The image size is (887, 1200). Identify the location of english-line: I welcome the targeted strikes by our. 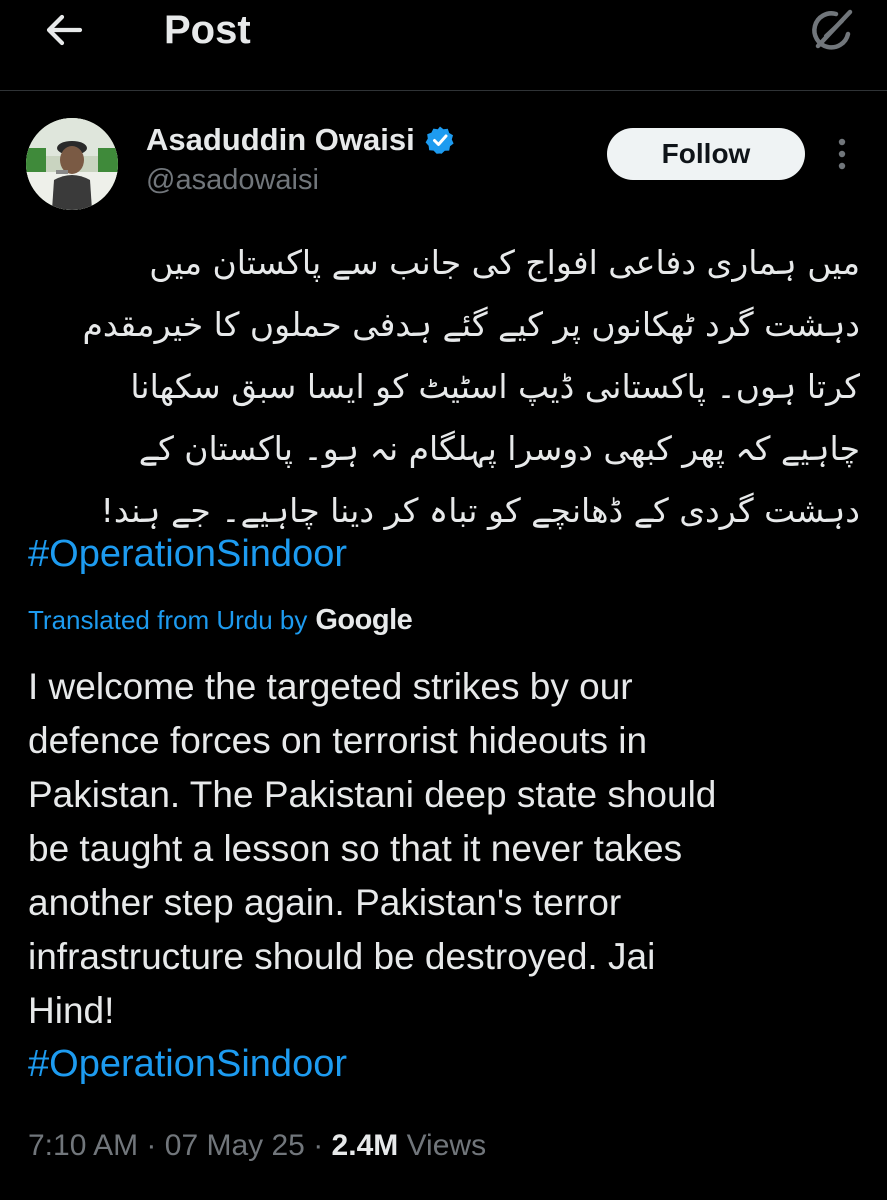
(330, 686).